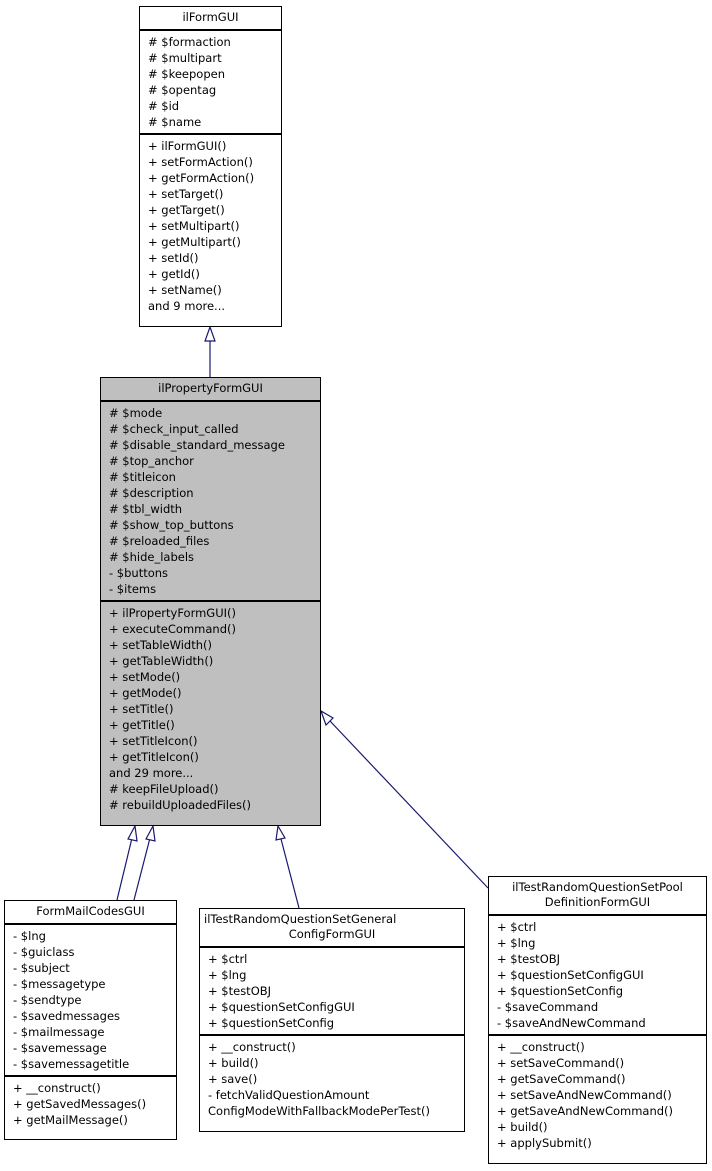 Image resolution: width=712 pixels, height=1171 pixels. Describe the element at coordinates (319, 1111) in the screenshot. I see `method-item: ConfigModeWithFallbackModePerTest()` at that location.